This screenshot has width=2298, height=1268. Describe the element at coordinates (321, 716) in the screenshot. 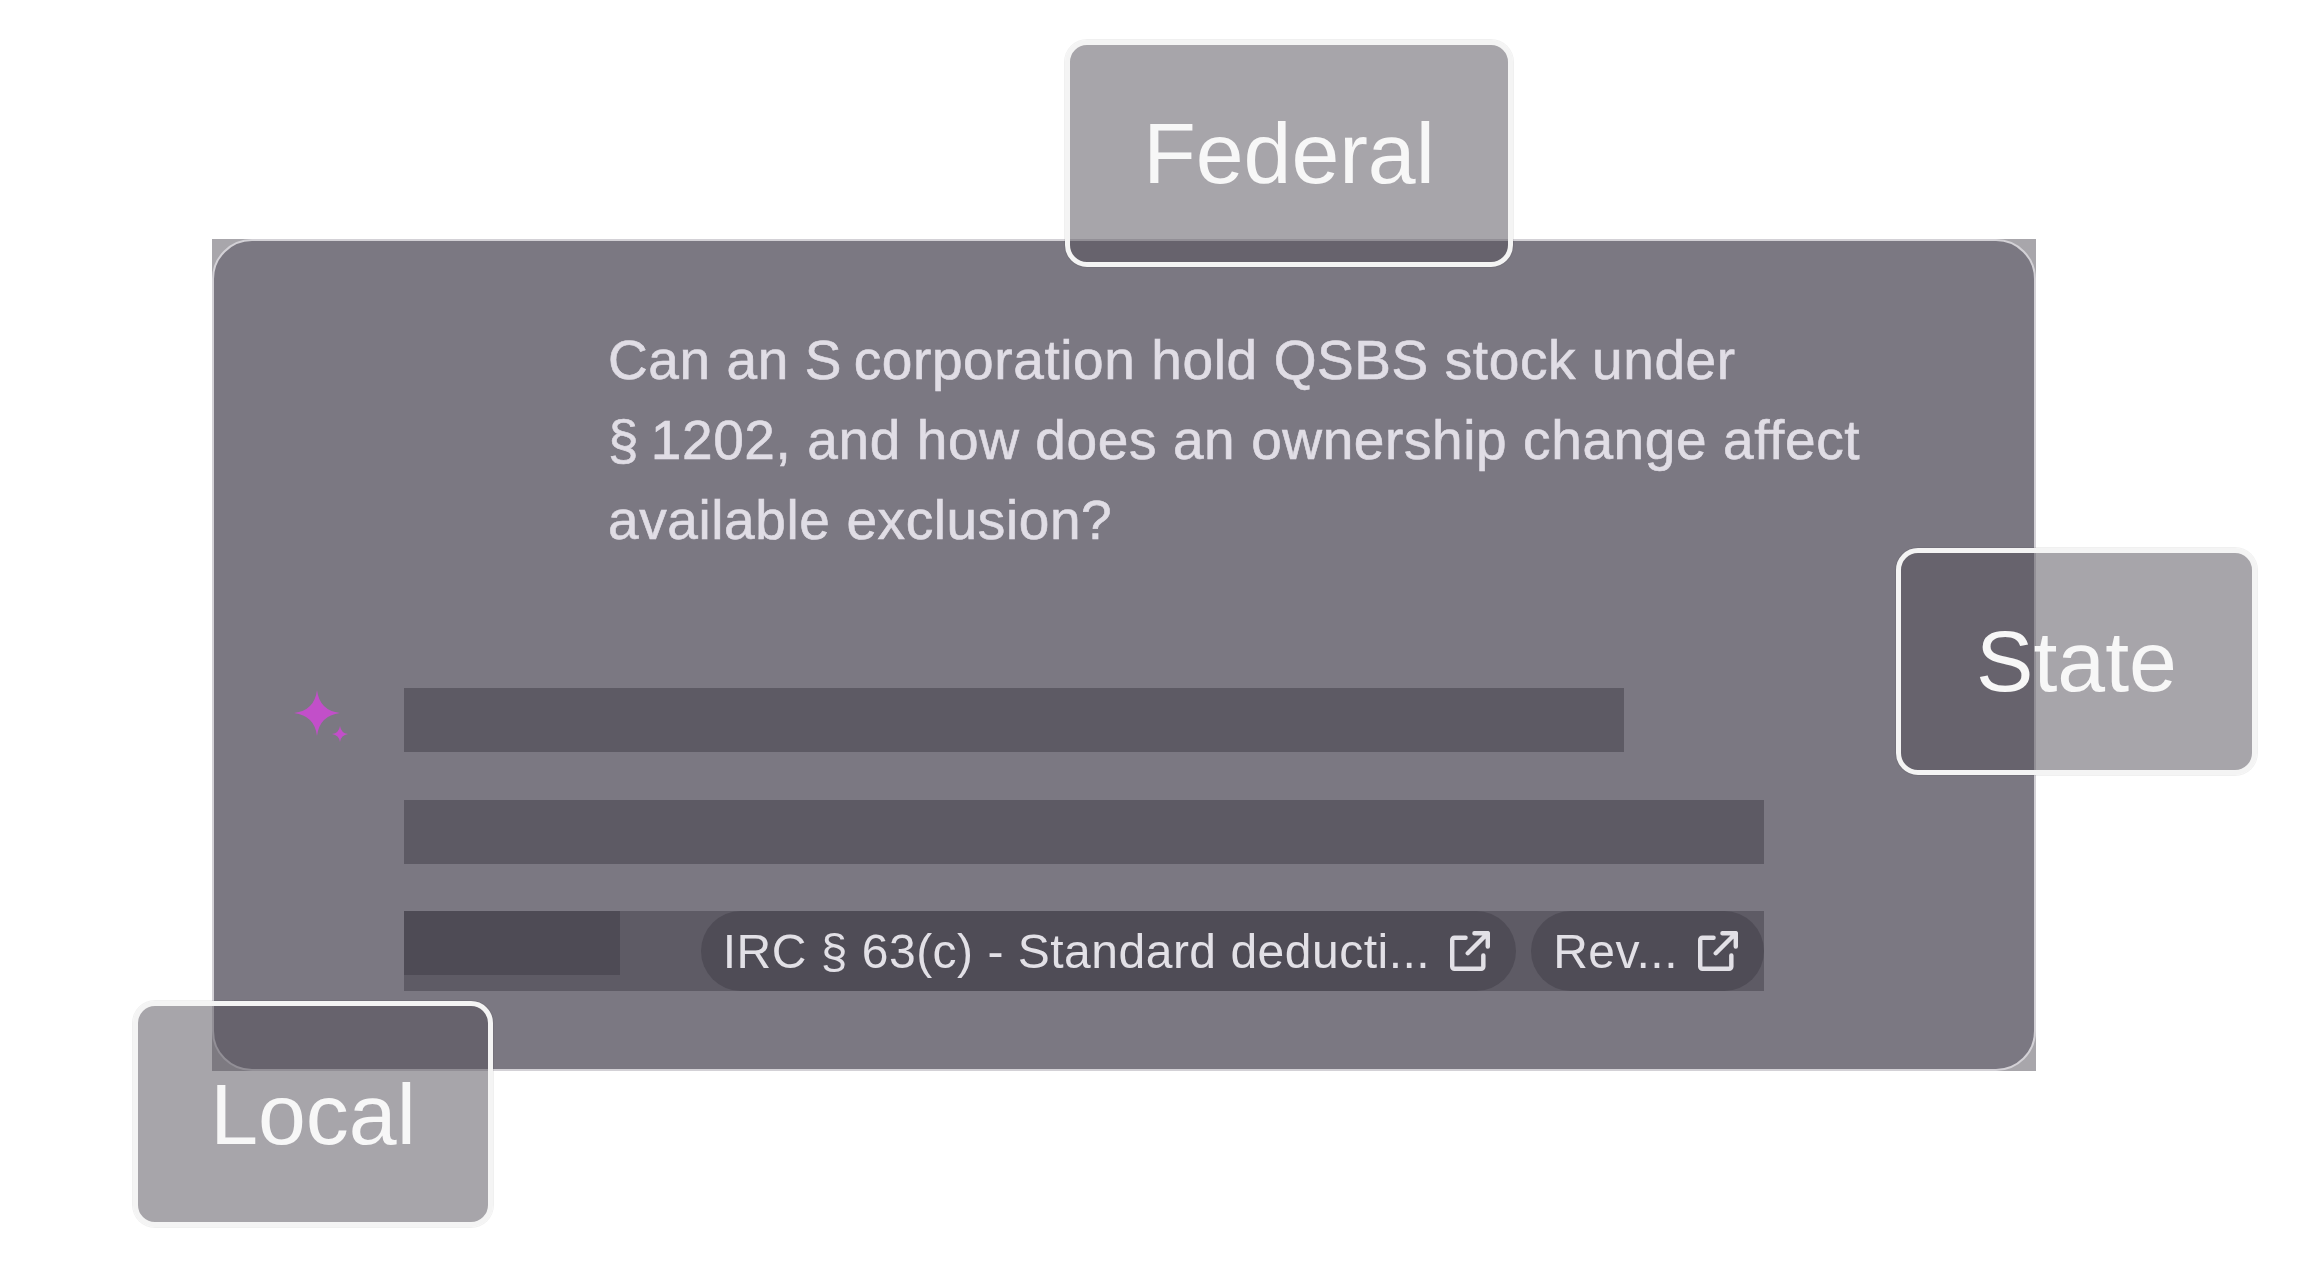

I see `sparkle-icon` at that location.